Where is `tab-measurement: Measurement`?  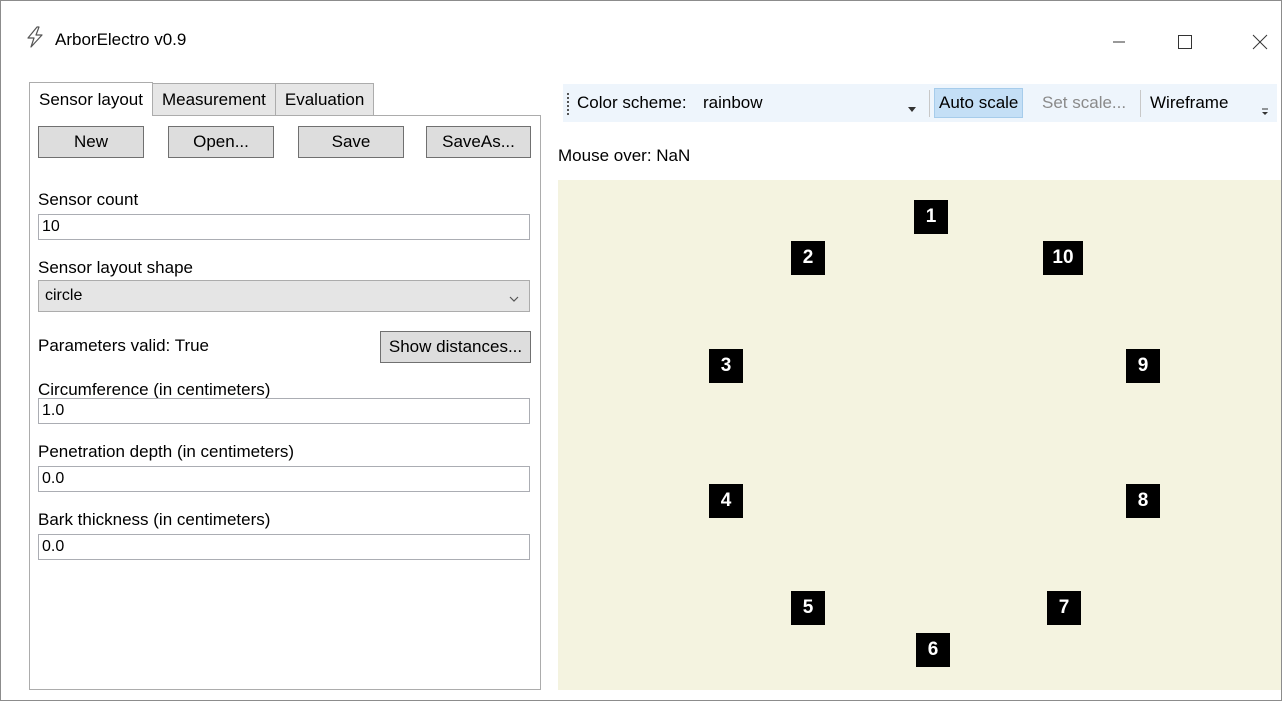
tab-measurement: Measurement is located at coordinates (213, 99).